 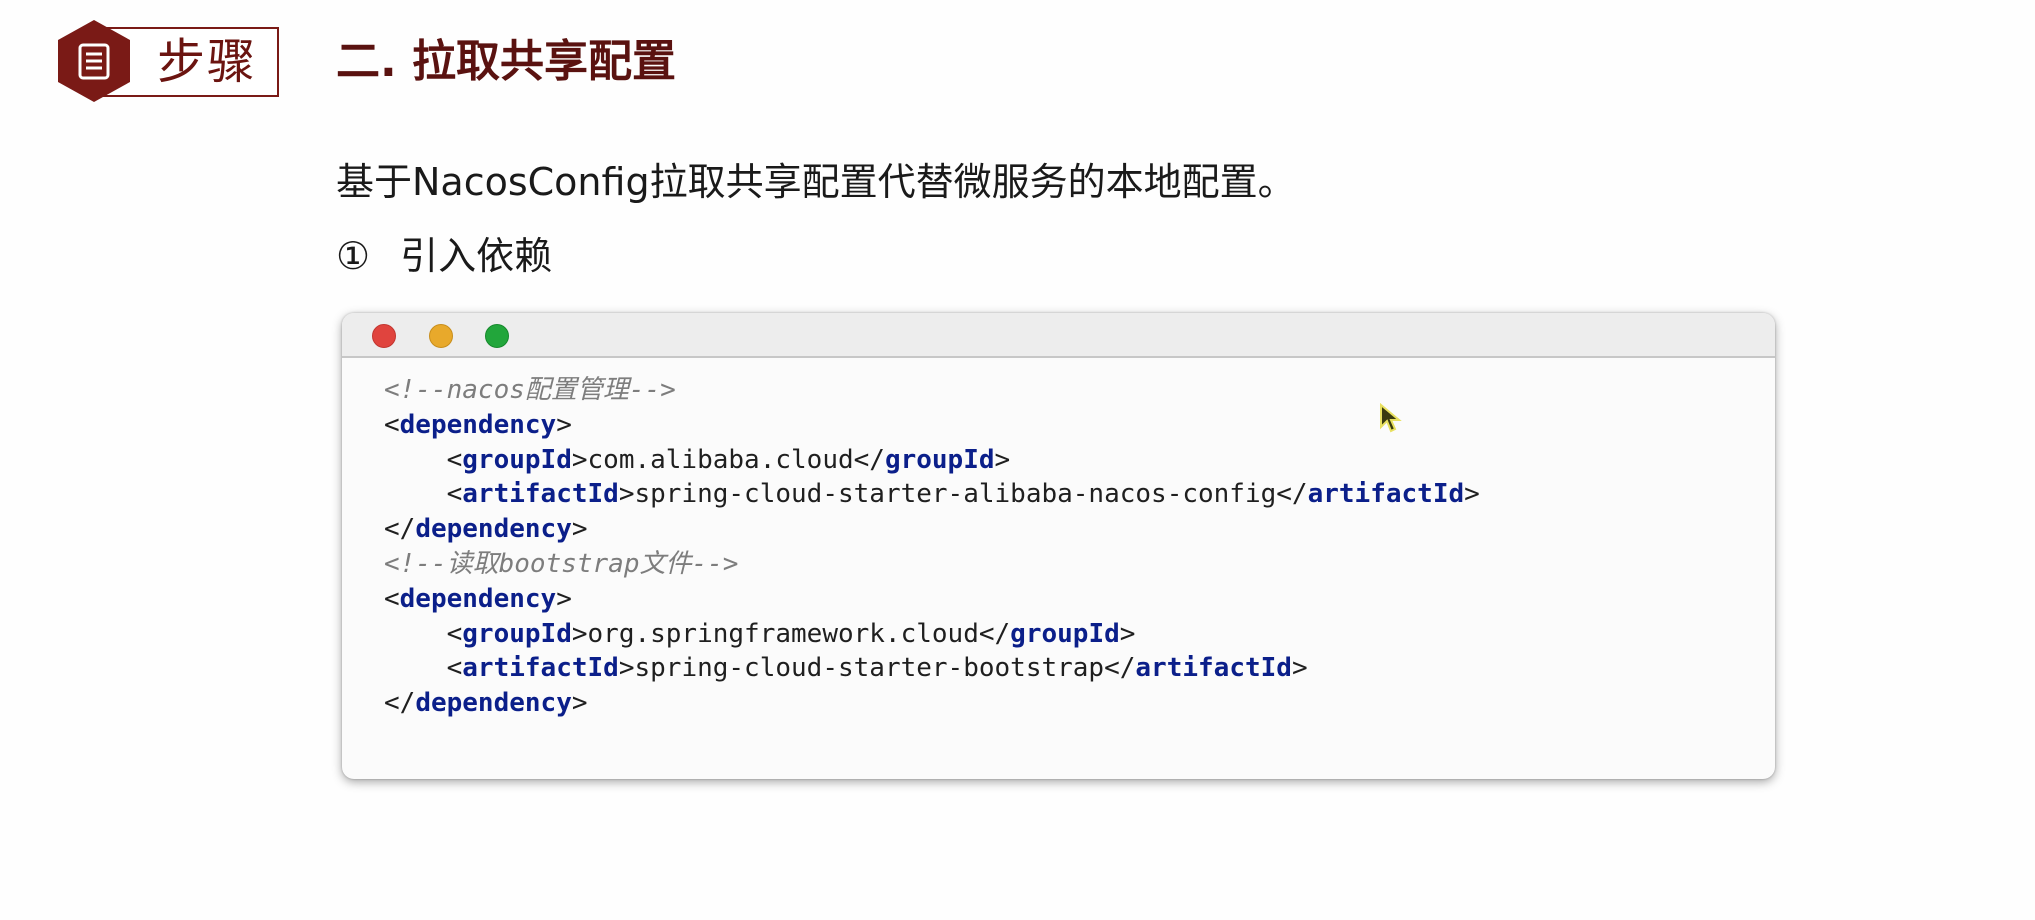 I want to click on window-minimize-button, so click(x=441, y=336).